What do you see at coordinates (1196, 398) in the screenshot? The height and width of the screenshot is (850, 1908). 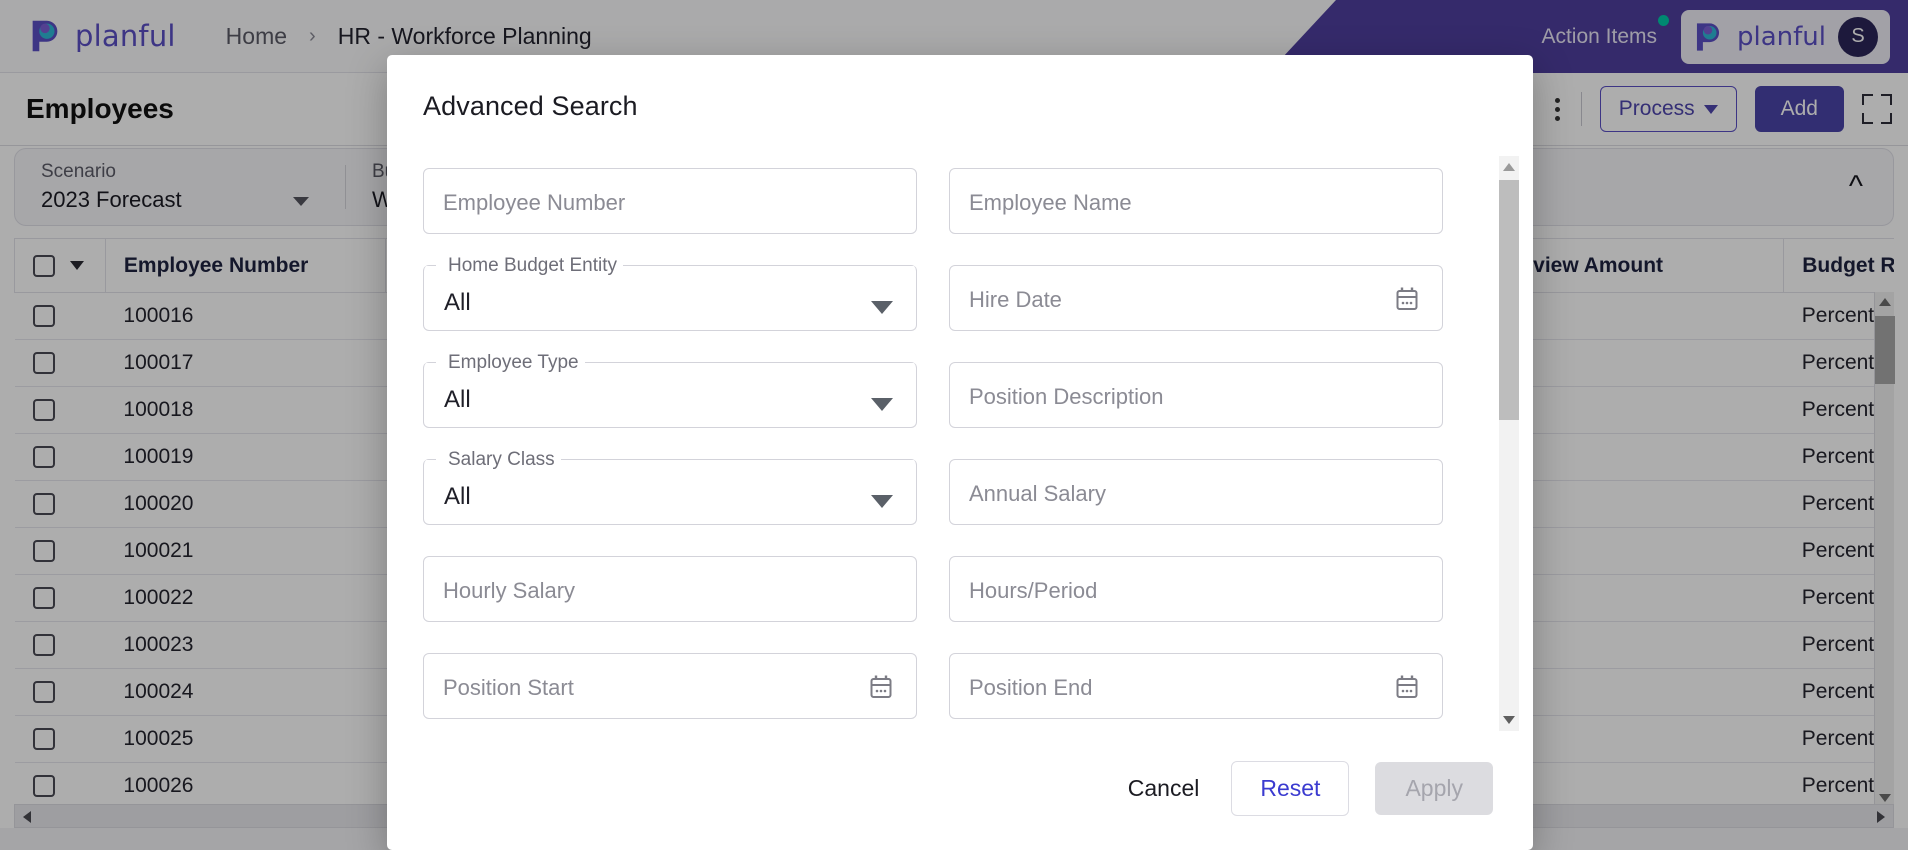 I see `field-position-description: Position Description` at bounding box center [1196, 398].